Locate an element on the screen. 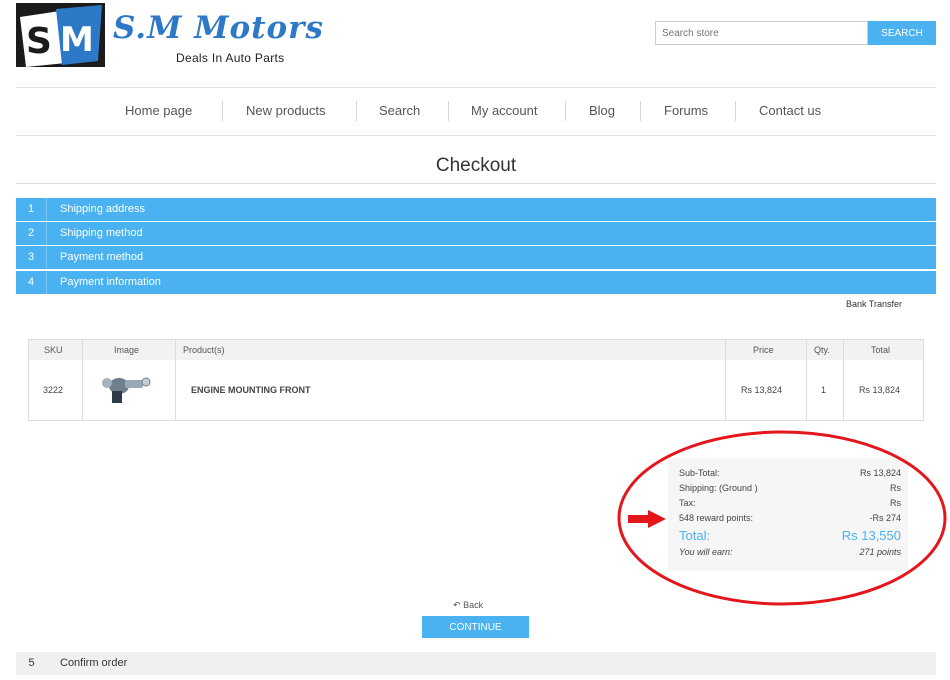 The image size is (950, 680). shipping-method-name: (Ground ) is located at coordinates (738, 488).